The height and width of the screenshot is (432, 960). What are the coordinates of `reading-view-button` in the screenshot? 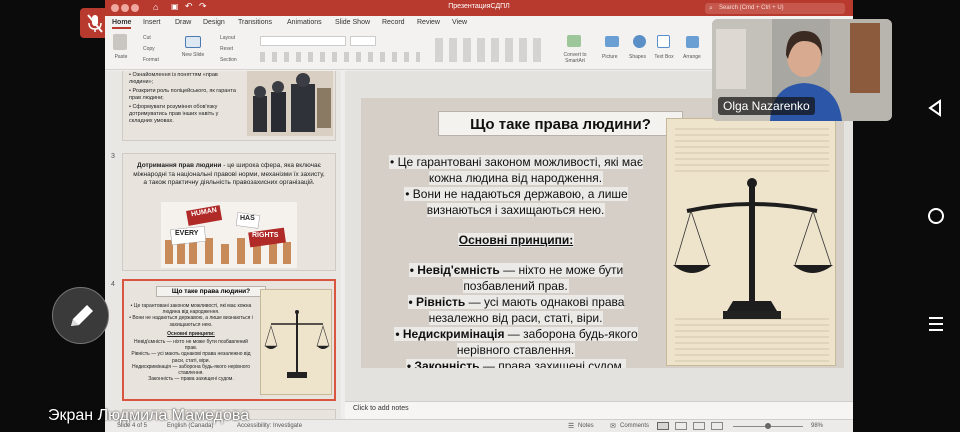 It's located at (699, 426).